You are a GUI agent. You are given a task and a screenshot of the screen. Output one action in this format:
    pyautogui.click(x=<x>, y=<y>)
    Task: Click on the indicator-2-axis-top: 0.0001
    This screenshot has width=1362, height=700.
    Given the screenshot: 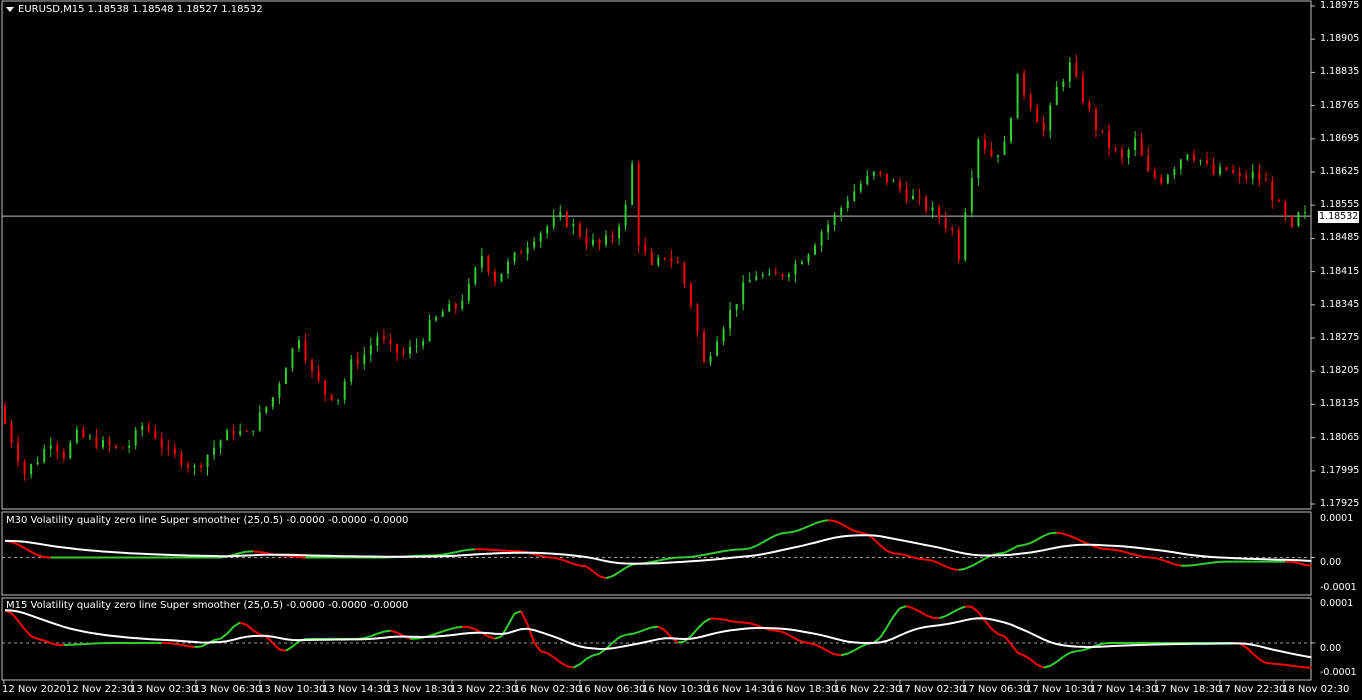 What is the action you would take?
    pyautogui.click(x=1337, y=603)
    